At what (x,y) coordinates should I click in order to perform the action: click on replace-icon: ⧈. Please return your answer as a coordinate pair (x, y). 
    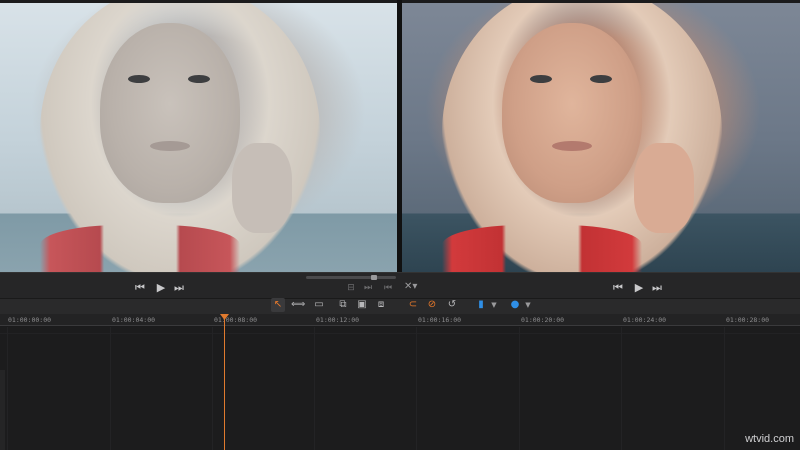
    Looking at the image, I should click on (381, 305).